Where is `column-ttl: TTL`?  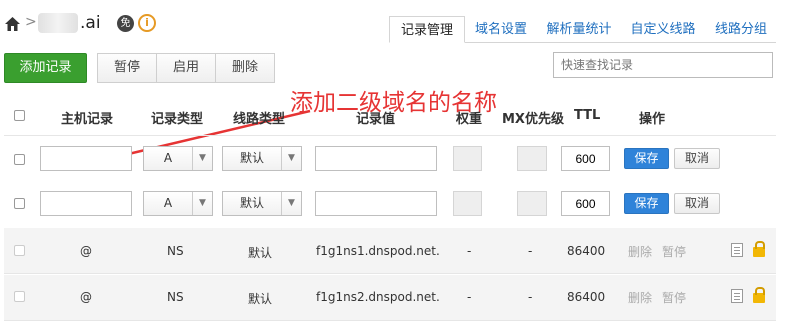
column-ttl: TTL is located at coordinates (587, 115).